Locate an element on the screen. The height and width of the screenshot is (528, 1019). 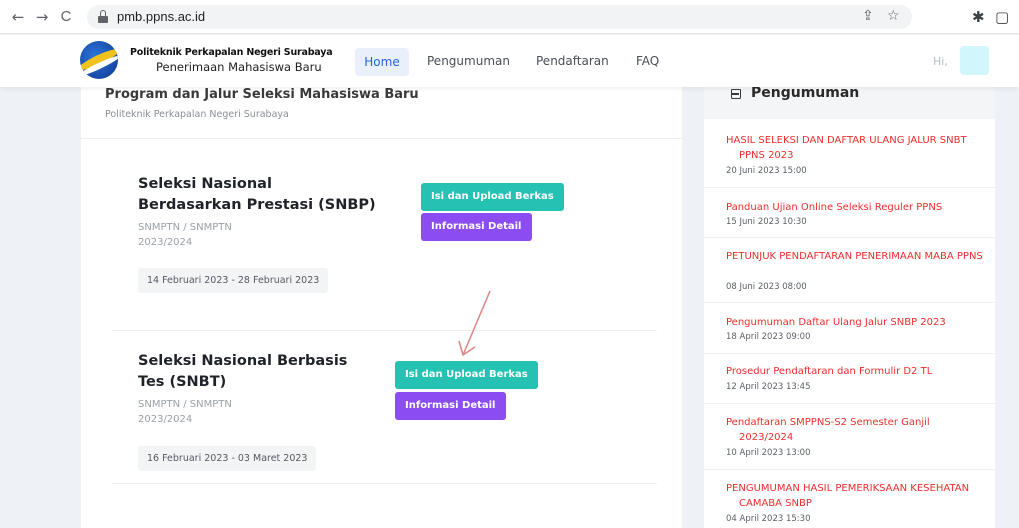
announcement-date: 10 April 2023 13:00 is located at coordinates (768, 453).